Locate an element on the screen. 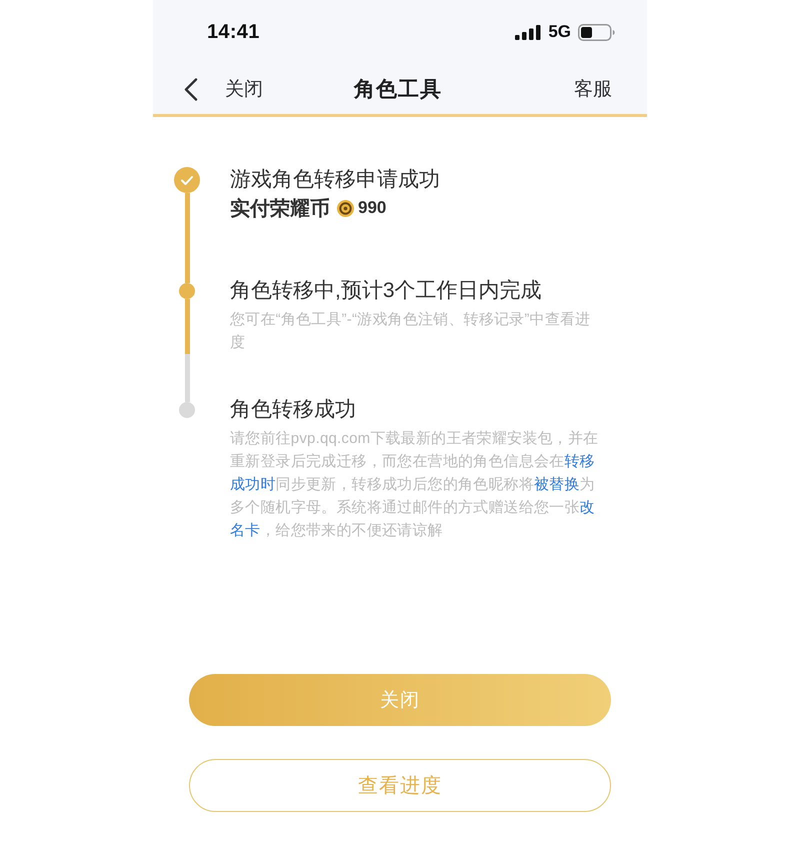 Image resolution: width=800 pixels, height=853 pixels. signal-icon is located at coordinates (528, 32).